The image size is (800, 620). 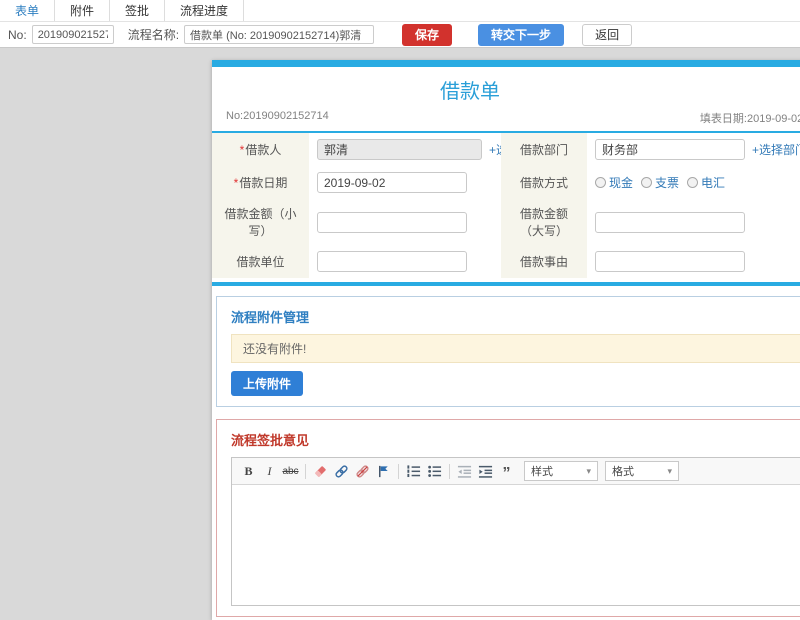 I want to click on radio-cash-label: 现金, so click(x=621, y=183).